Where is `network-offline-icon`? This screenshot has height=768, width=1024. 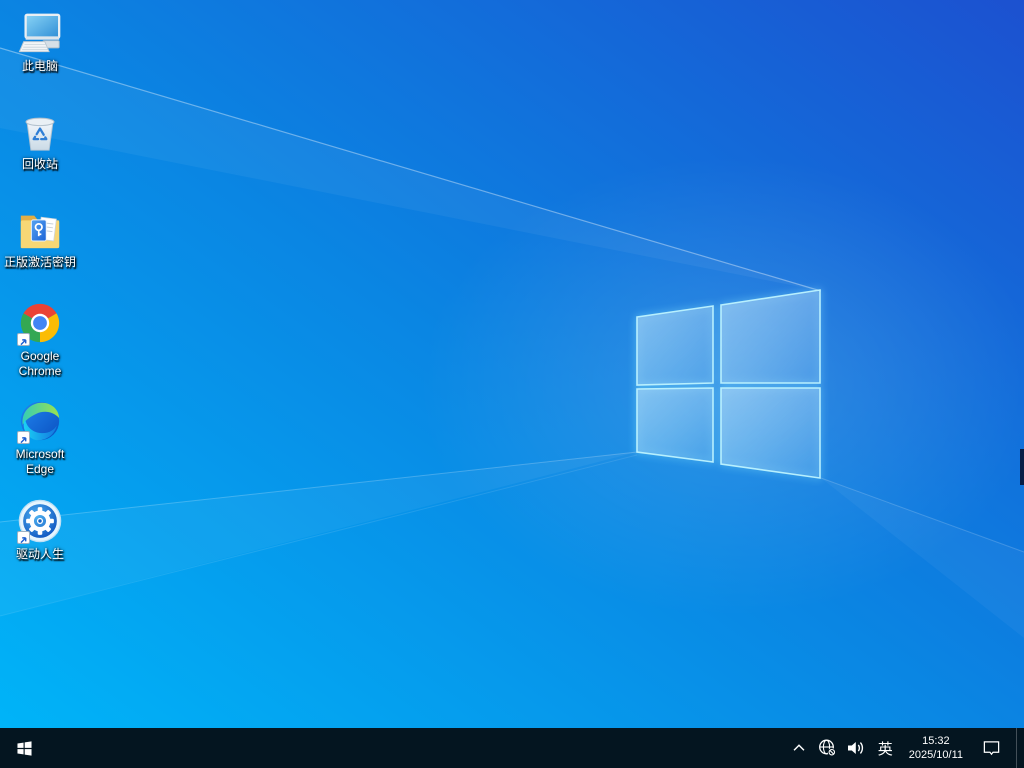
network-offline-icon is located at coordinates (827, 748).